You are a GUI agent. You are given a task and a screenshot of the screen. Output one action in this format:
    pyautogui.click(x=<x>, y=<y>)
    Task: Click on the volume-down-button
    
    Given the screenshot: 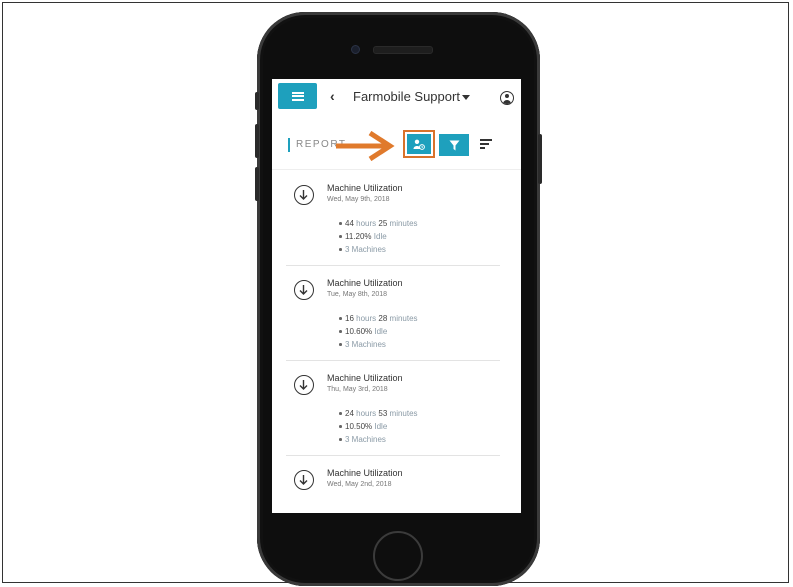 What is the action you would take?
    pyautogui.click(x=257, y=184)
    